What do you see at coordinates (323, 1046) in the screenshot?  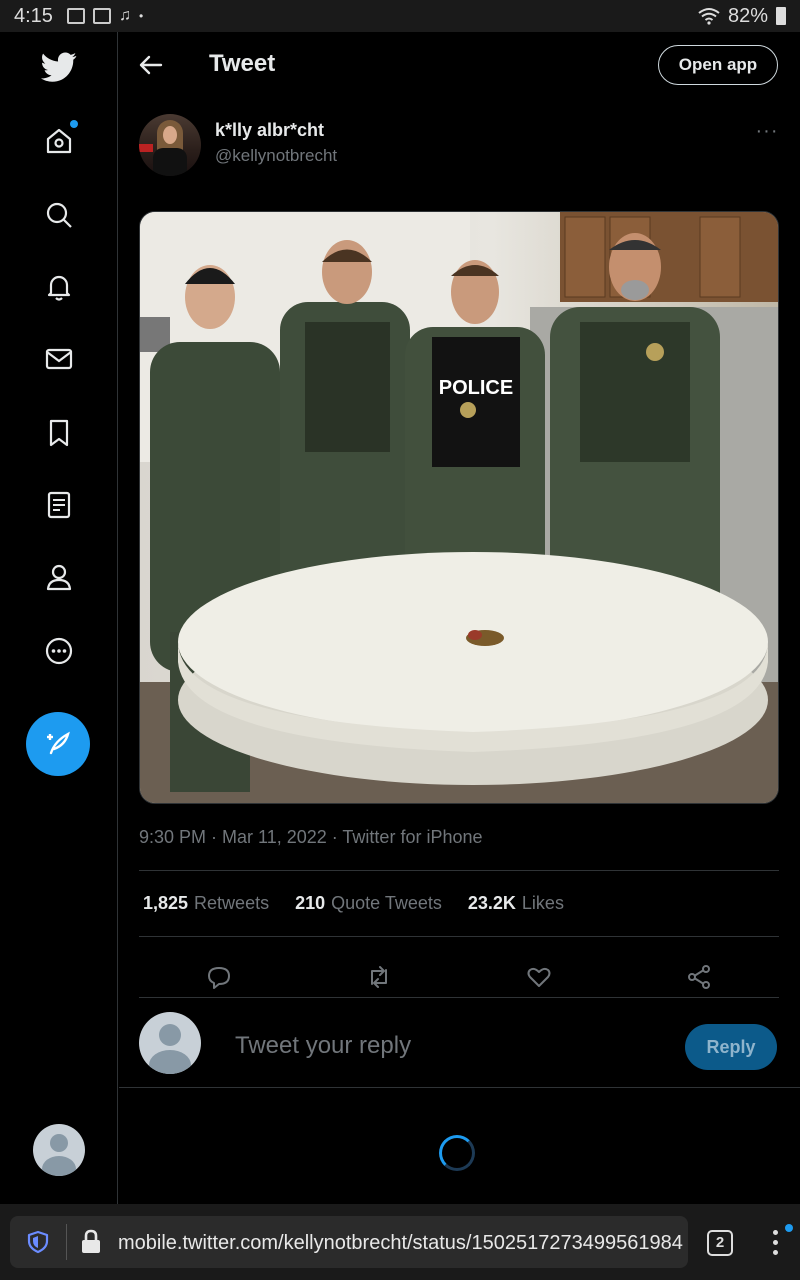 I see `reply-input: Tweet your reply` at bounding box center [323, 1046].